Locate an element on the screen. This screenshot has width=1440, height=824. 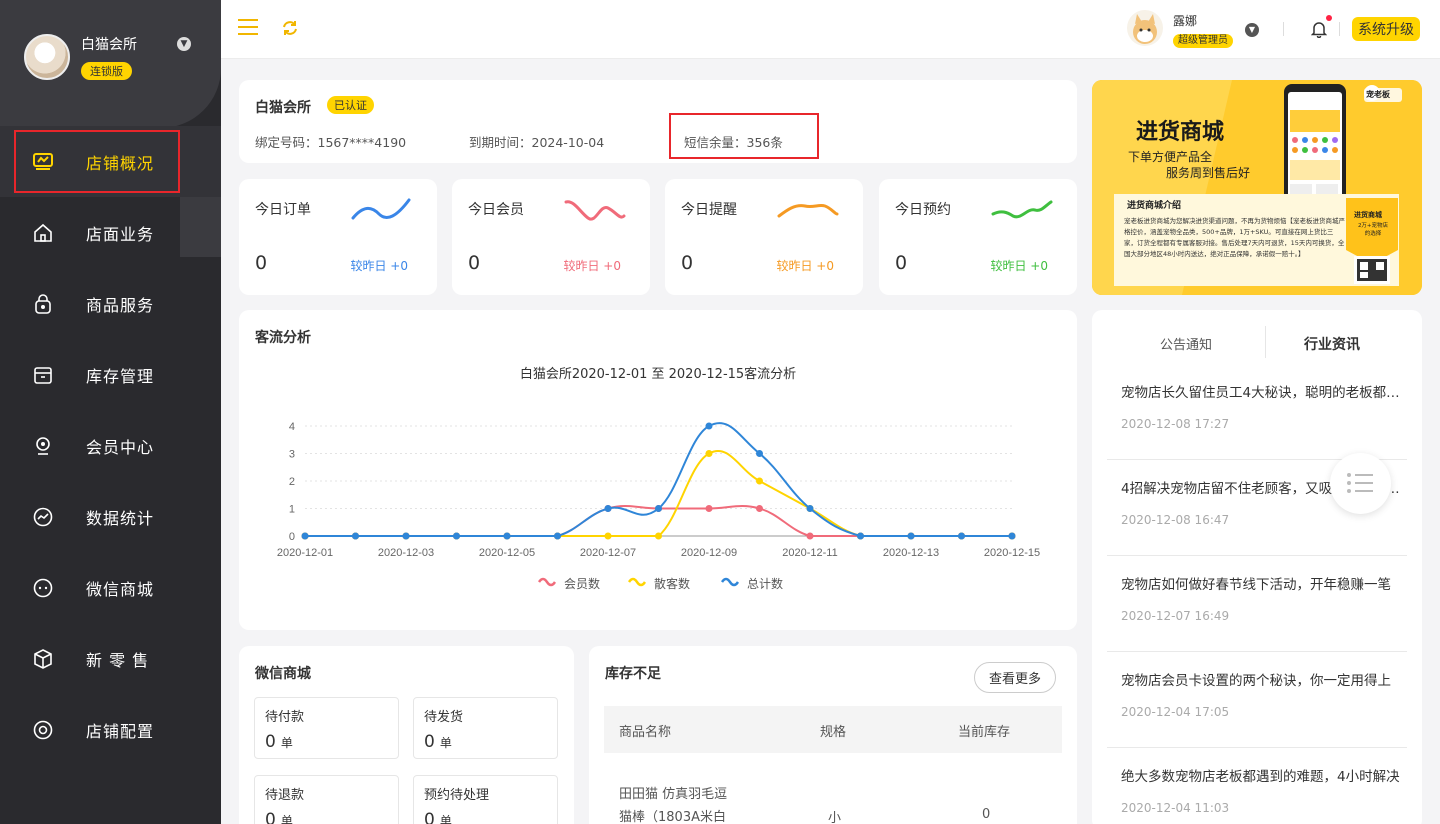
home-icon is located at coordinates (43, 233).